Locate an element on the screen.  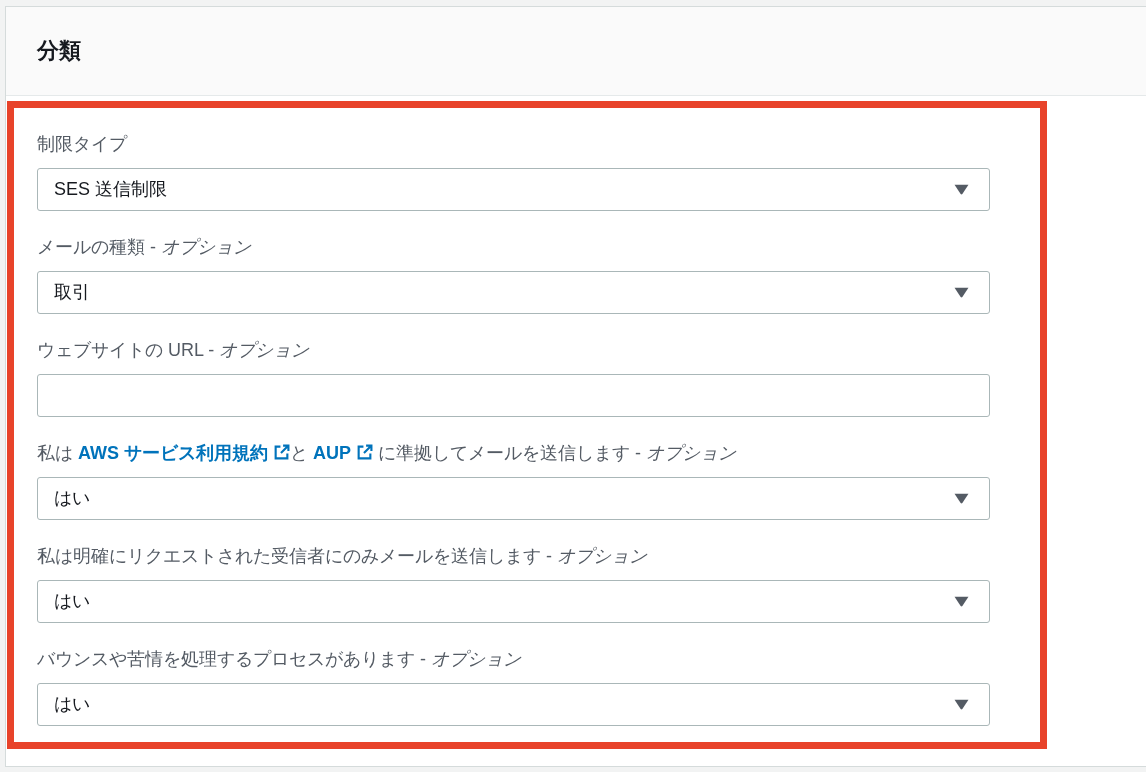
dropdown: 取引 is located at coordinates (513, 292).